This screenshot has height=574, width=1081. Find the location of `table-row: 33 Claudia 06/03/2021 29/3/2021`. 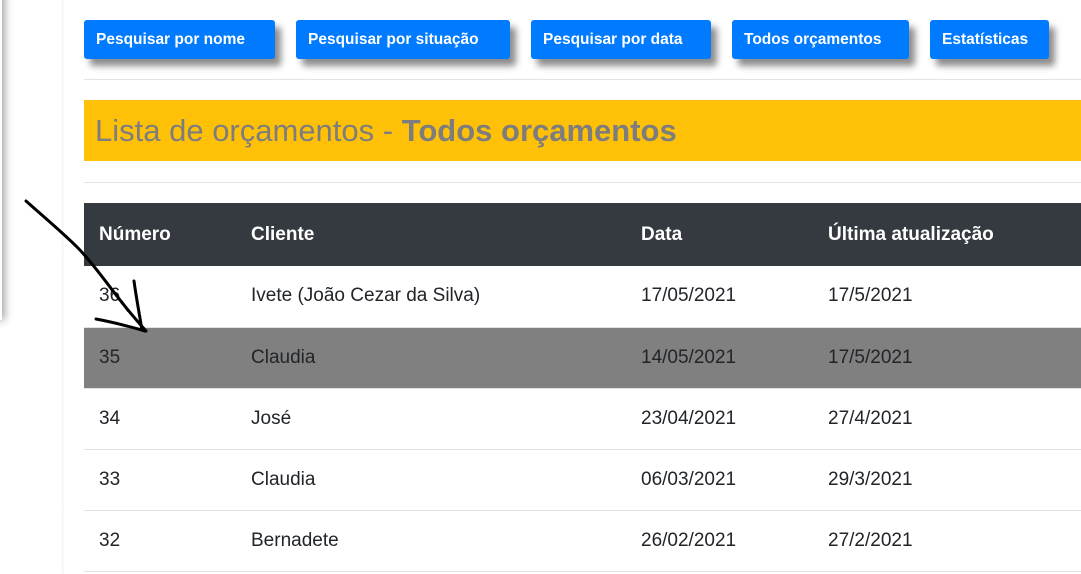

table-row: 33 Claudia 06/03/2021 29/3/2021 is located at coordinates (582, 480).